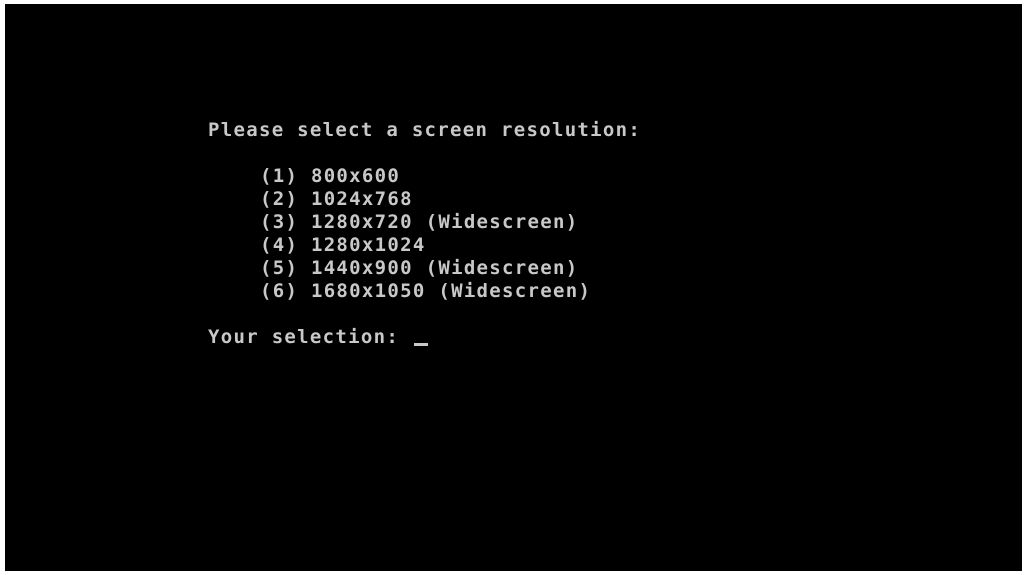 The width and height of the screenshot is (1026, 575). Describe the element at coordinates (425, 130) in the screenshot. I see `resolution-prompt-title: Please select a screen resolution:` at that location.